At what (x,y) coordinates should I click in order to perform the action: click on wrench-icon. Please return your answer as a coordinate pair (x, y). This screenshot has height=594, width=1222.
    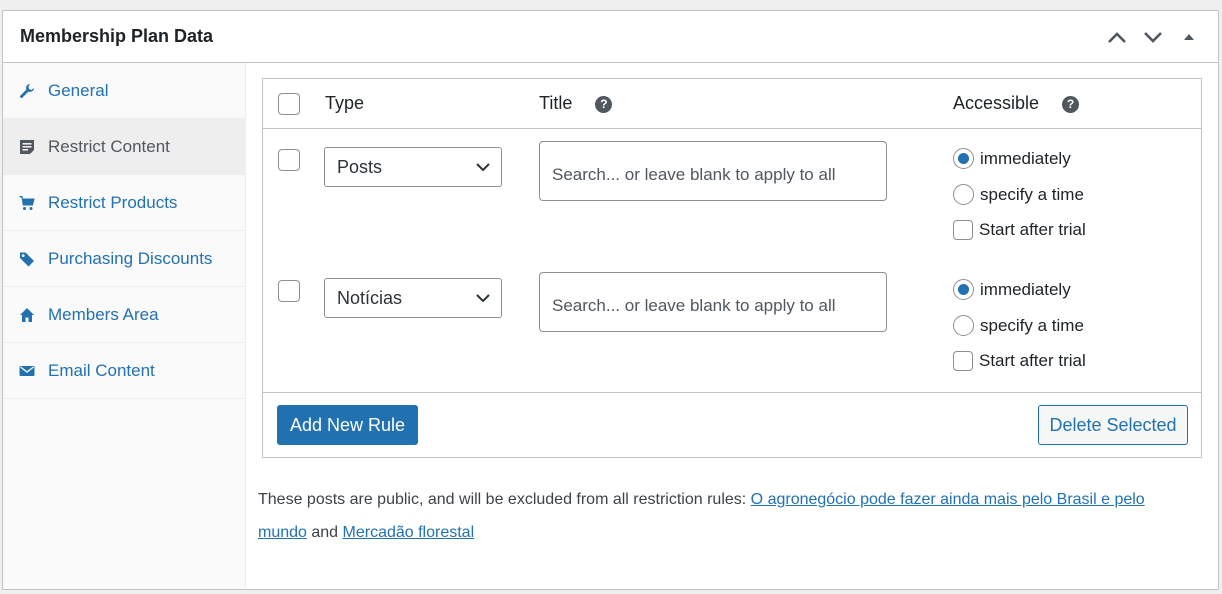
    Looking at the image, I should click on (27, 91).